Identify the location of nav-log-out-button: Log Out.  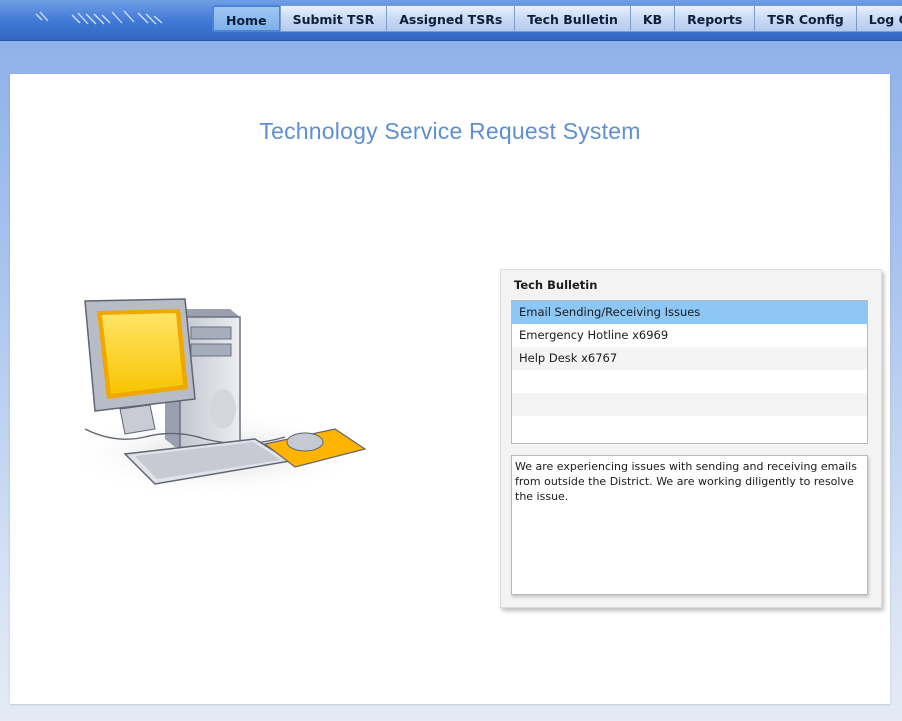
(878, 18).